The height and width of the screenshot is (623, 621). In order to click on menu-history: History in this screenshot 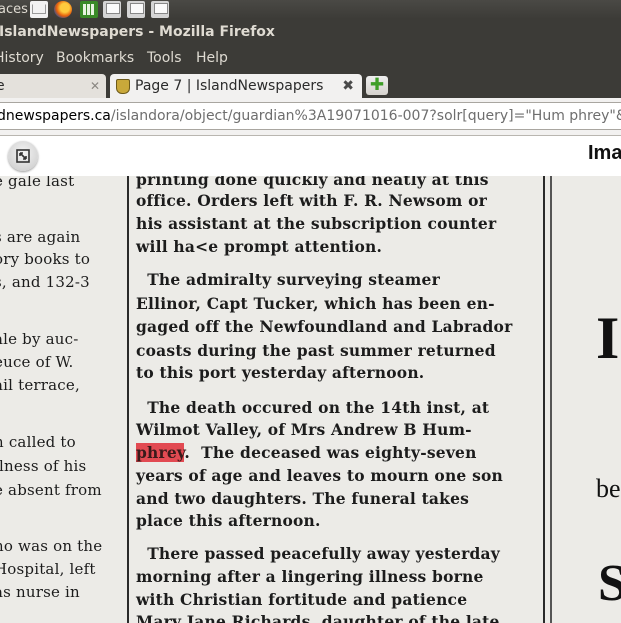, I will do `click(22, 58)`.